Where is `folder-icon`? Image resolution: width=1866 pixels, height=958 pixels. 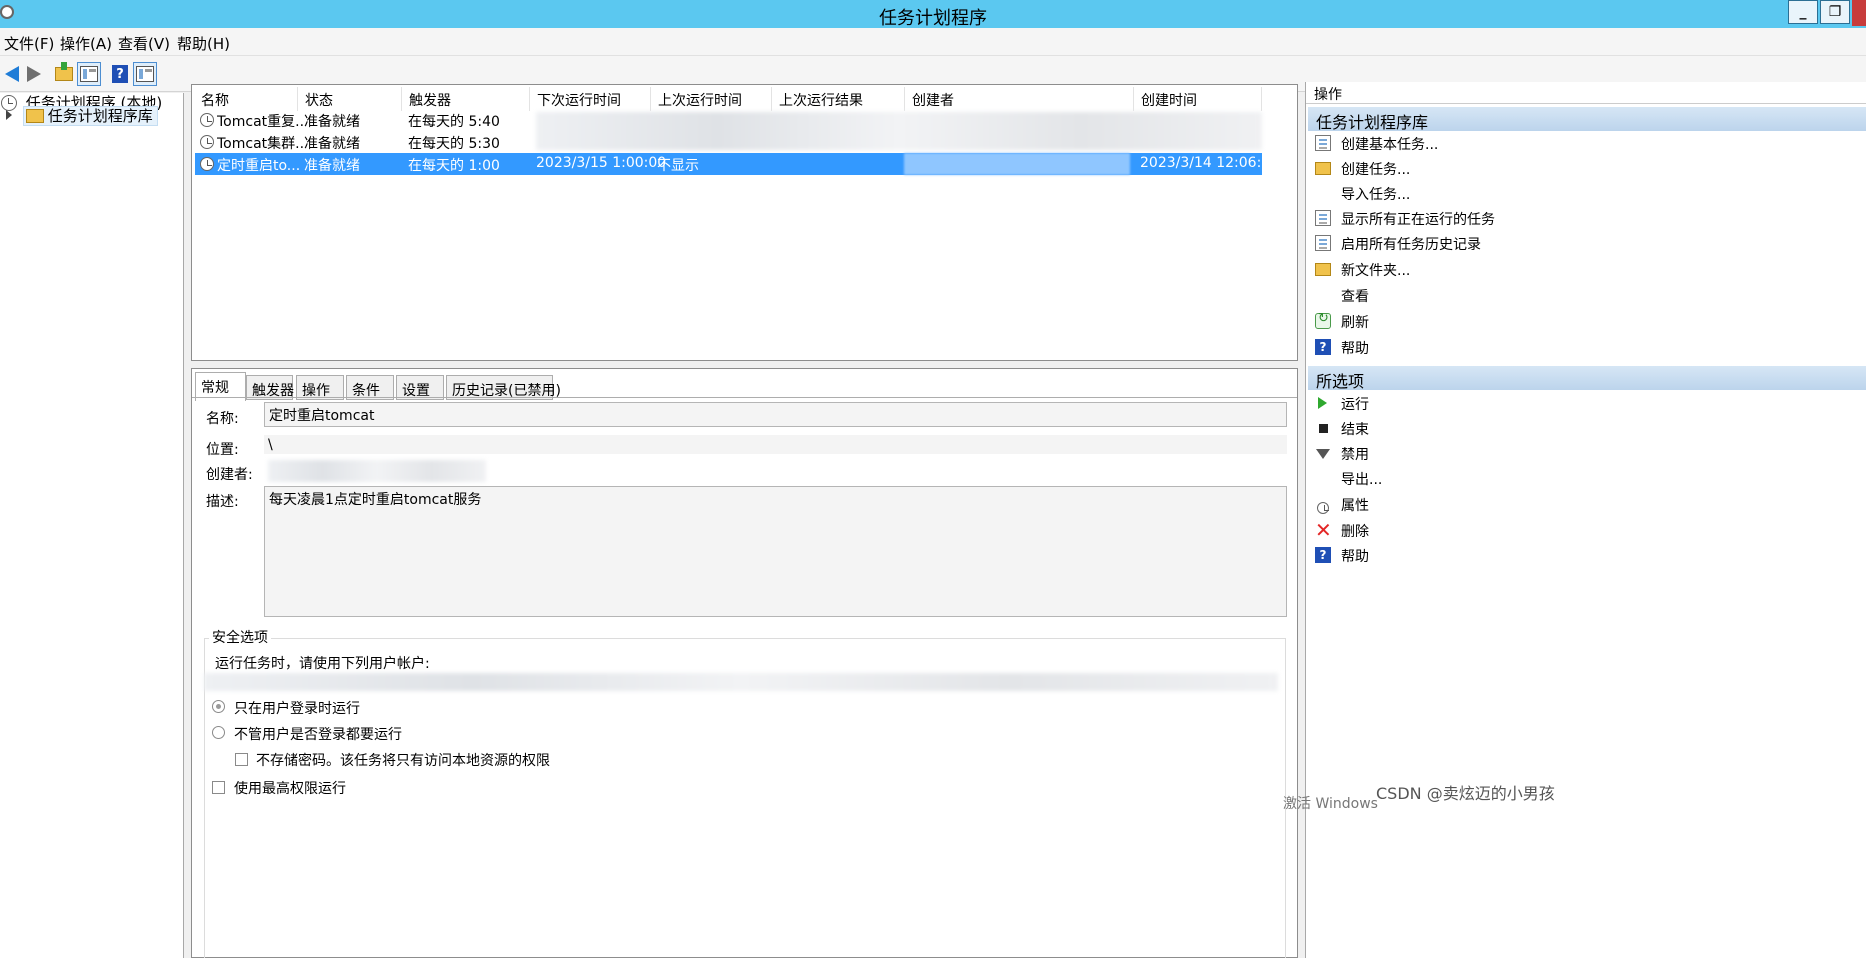 folder-icon is located at coordinates (1323, 269).